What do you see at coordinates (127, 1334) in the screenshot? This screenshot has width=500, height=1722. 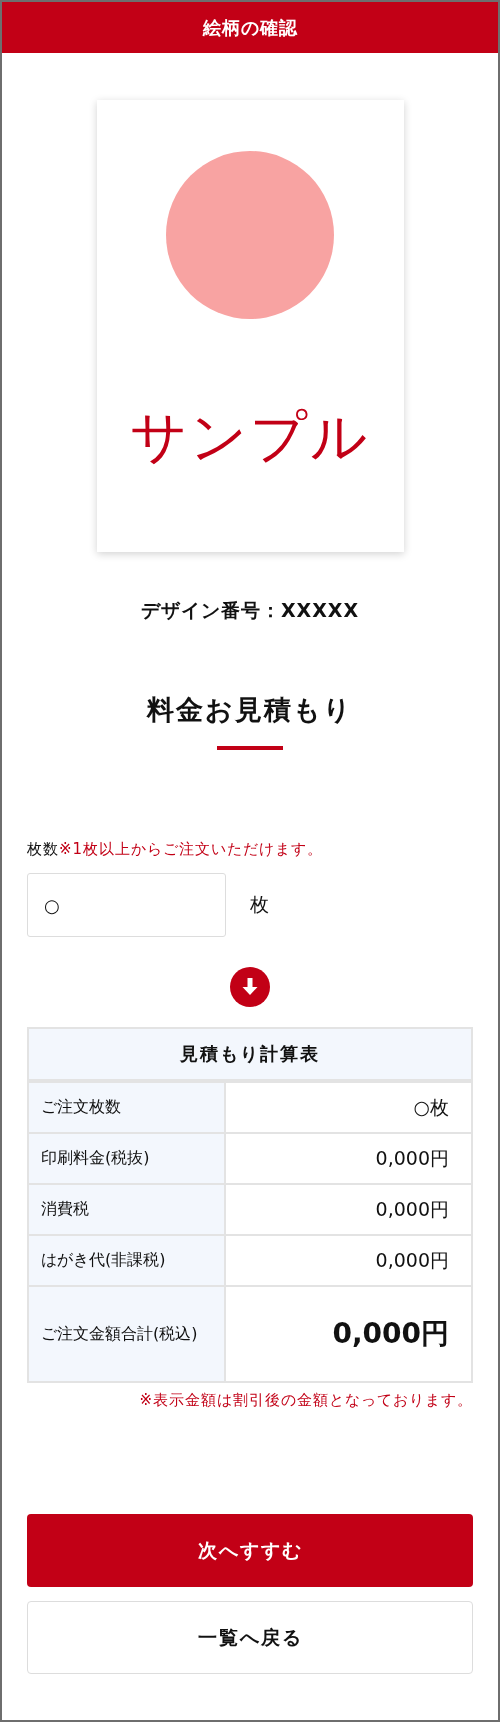 I see `table-cell: ご注文金額合計(税込)` at bounding box center [127, 1334].